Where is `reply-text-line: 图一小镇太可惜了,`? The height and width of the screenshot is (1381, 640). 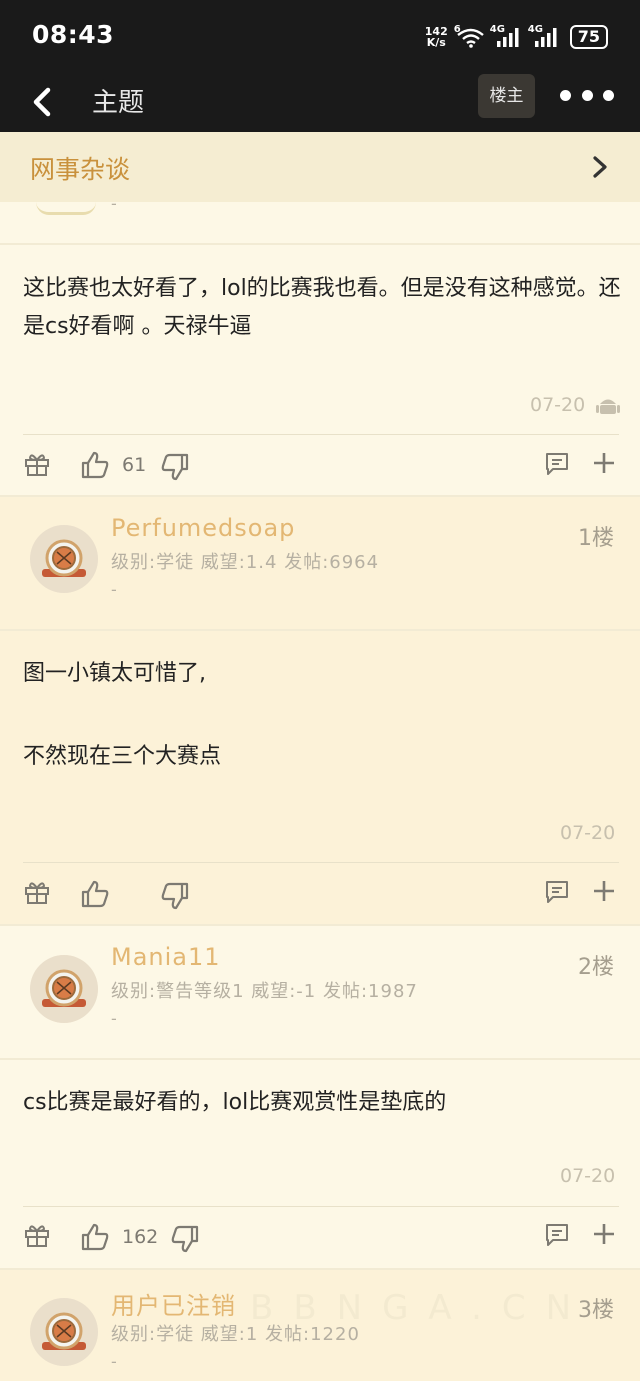 reply-text-line: 图一小镇太可惜了, is located at coordinates (114, 673).